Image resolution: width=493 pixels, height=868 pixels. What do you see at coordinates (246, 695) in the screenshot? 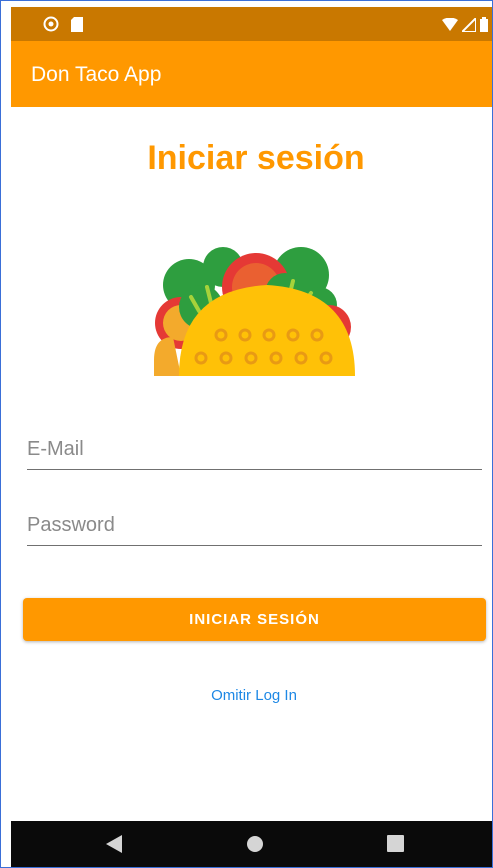
I see `skip-login-link: Omitir Log In` at bounding box center [246, 695].